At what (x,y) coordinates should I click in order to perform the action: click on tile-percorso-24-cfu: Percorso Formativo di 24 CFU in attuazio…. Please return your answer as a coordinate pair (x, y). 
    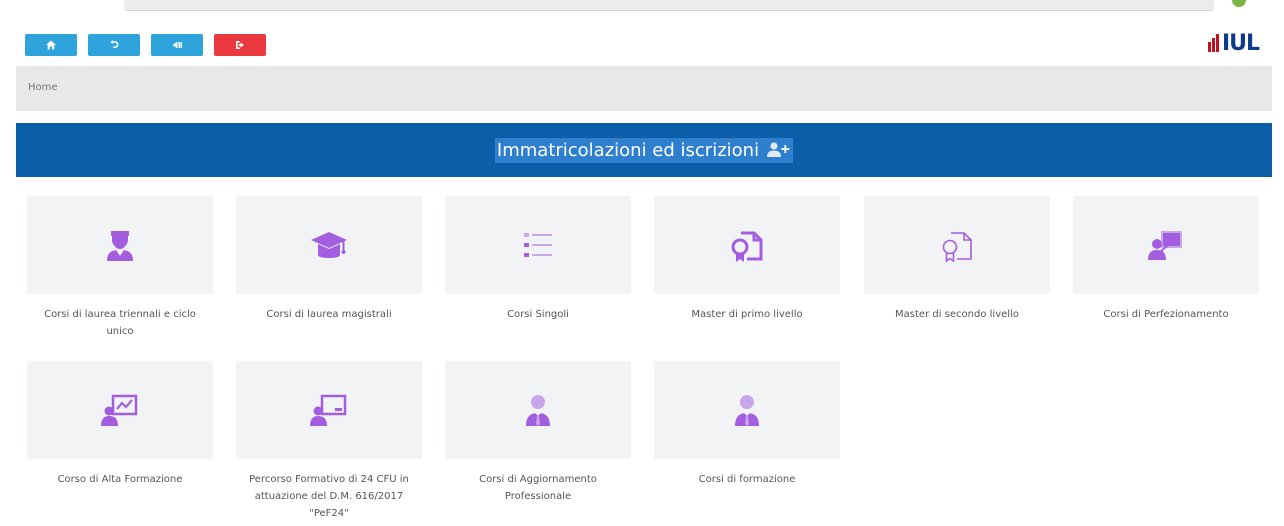
    Looking at the image, I should click on (329, 441).